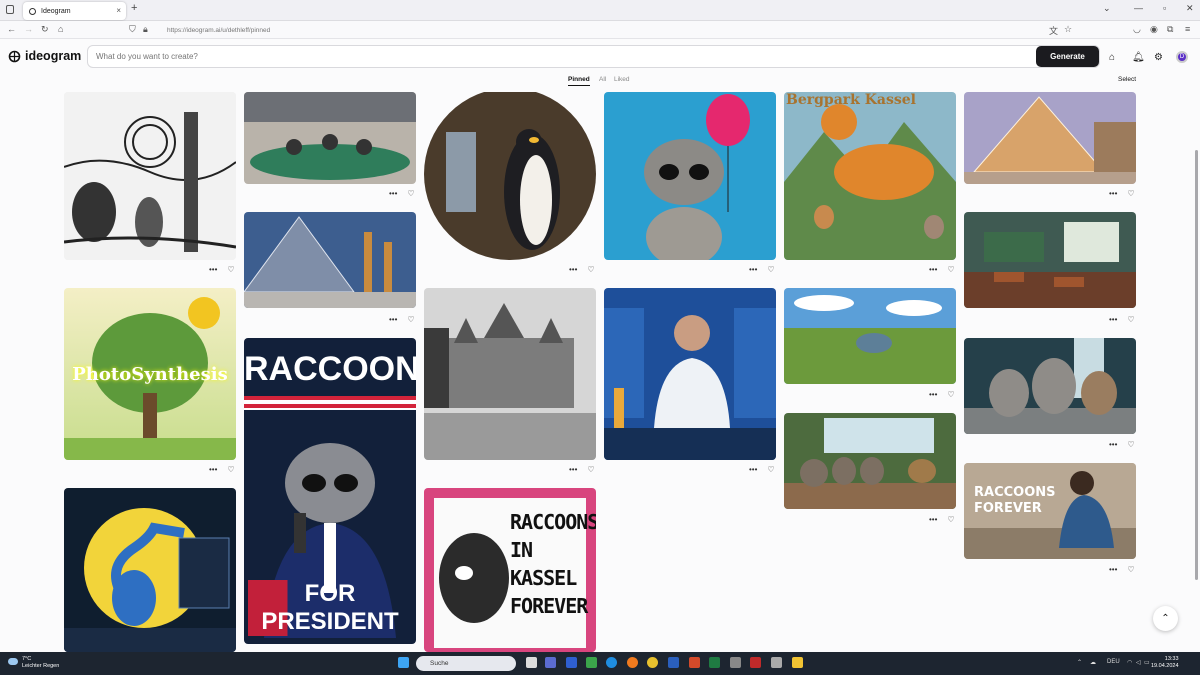  I want to click on image-card: RACCOONS IN KASSEL FOREVER, so click(510, 570).